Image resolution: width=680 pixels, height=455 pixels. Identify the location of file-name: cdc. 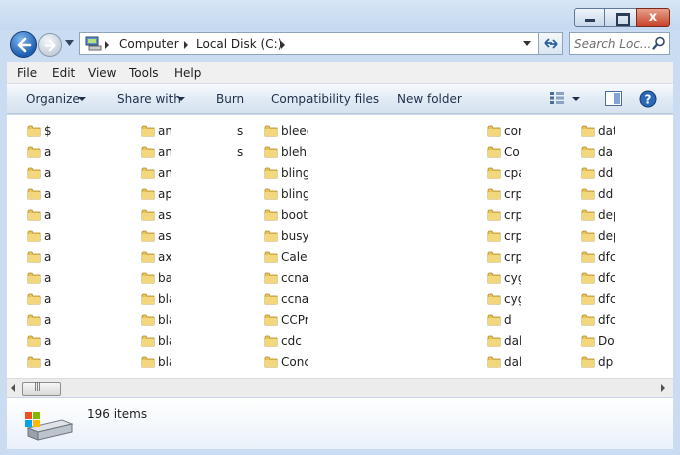
(291, 341).